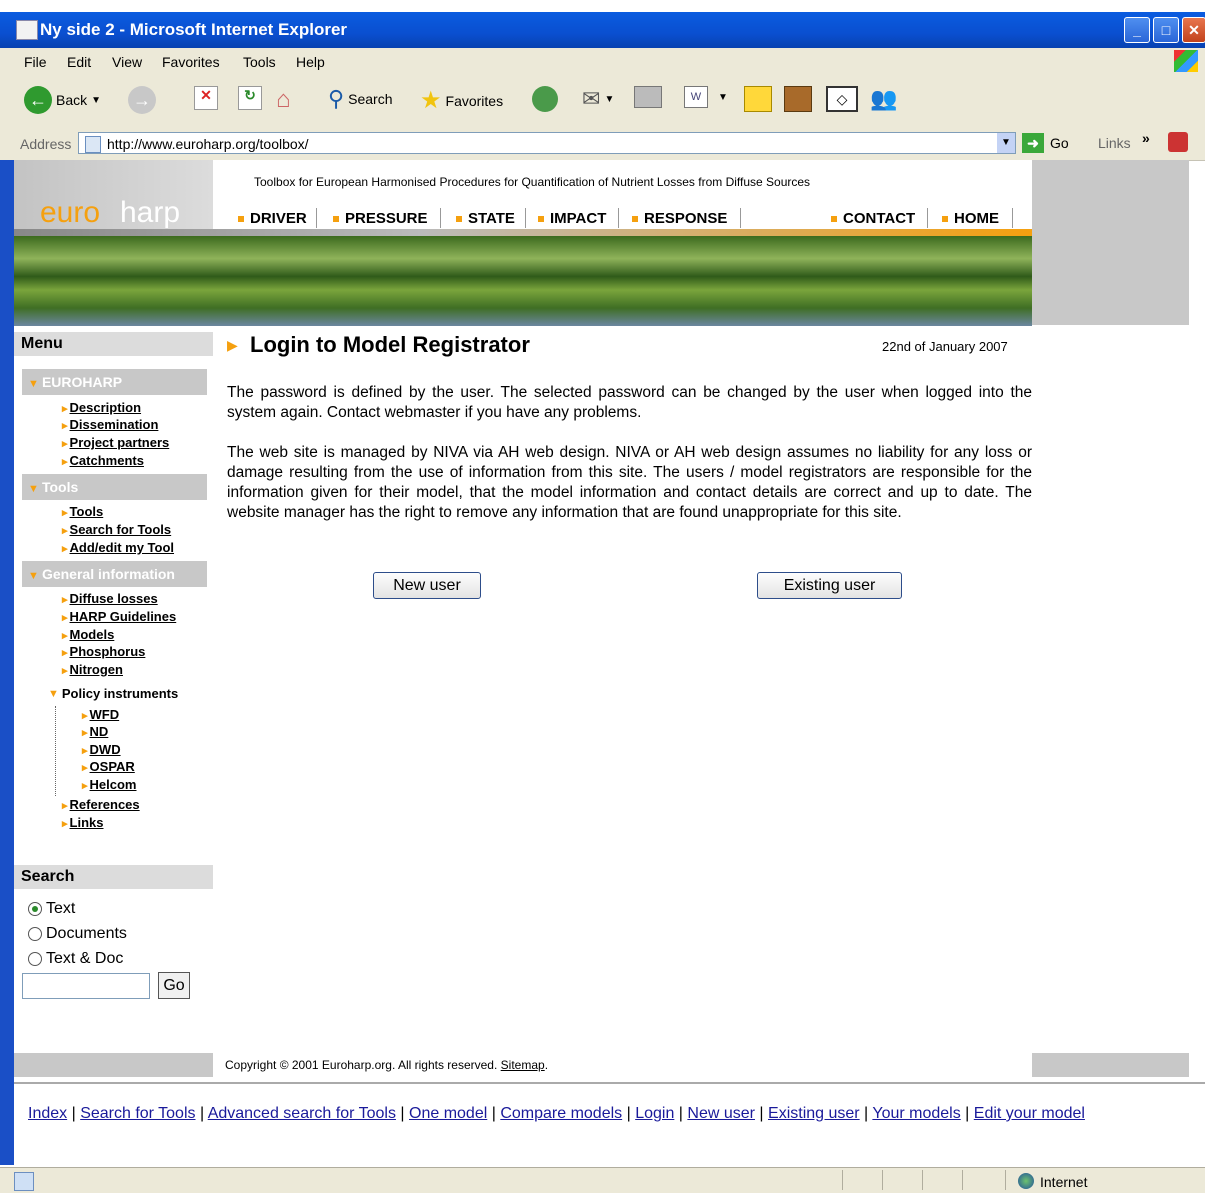  Describe the element at coordinates (448, 1113) in the screenshot. I see `link-one-model: One model` at that location.